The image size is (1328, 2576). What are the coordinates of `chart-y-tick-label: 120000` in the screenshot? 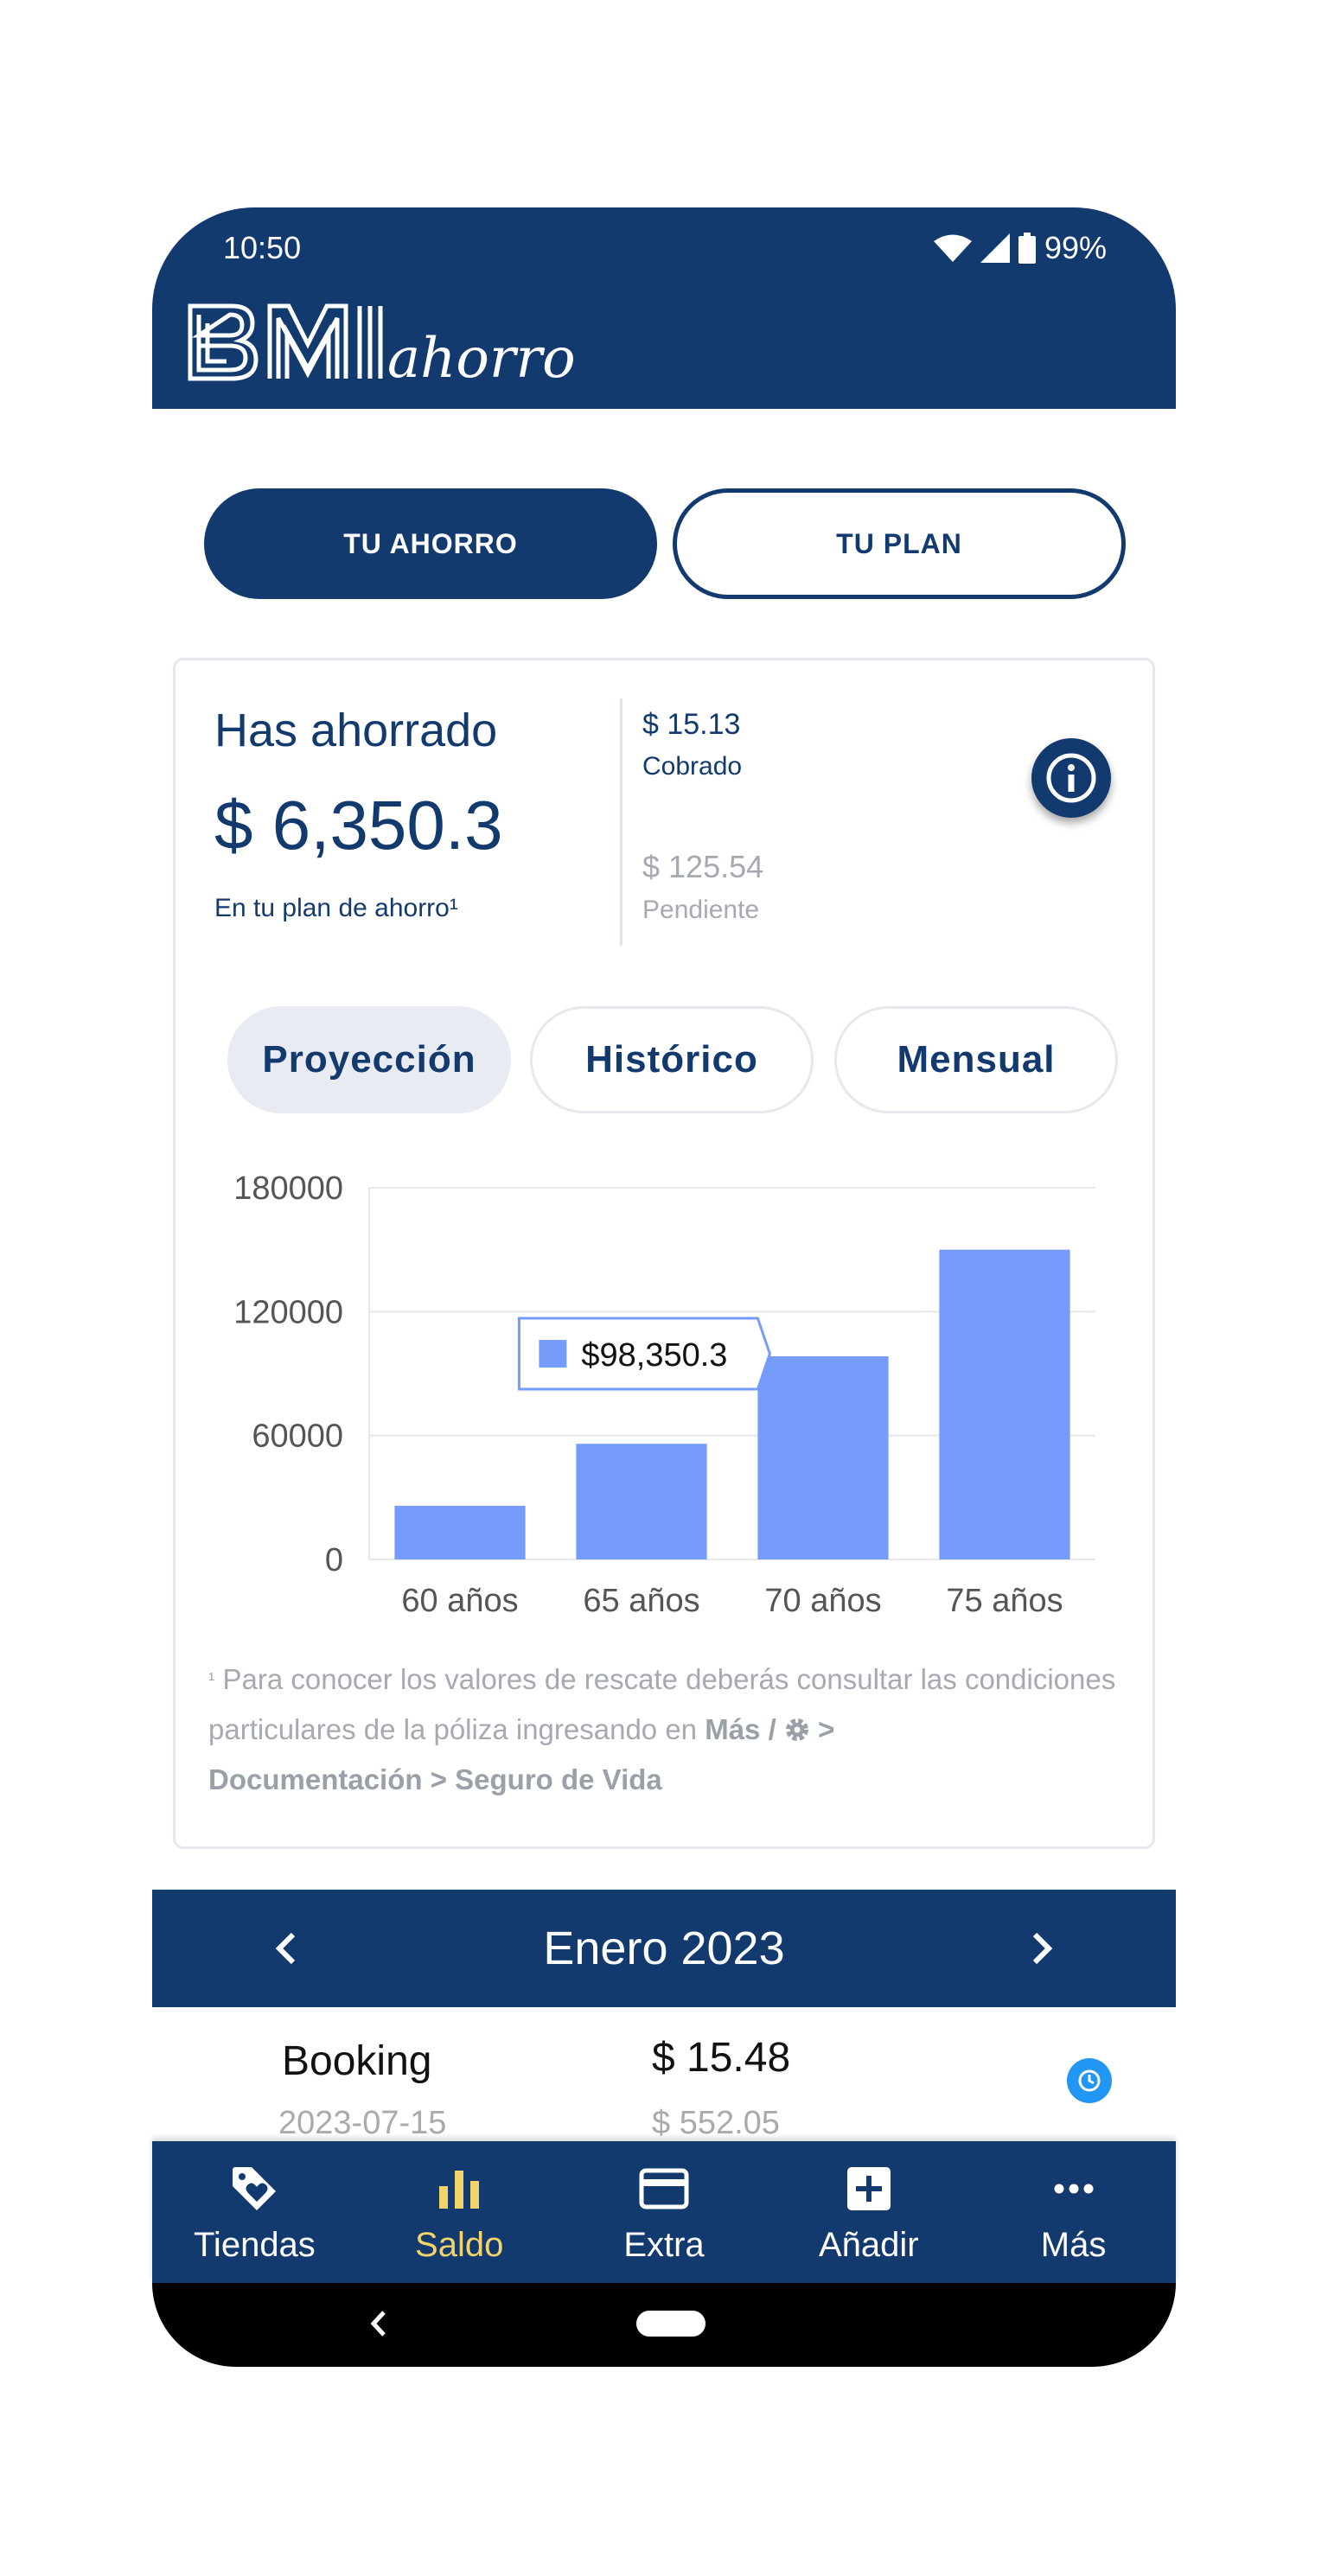 It's located at (288, 1312).